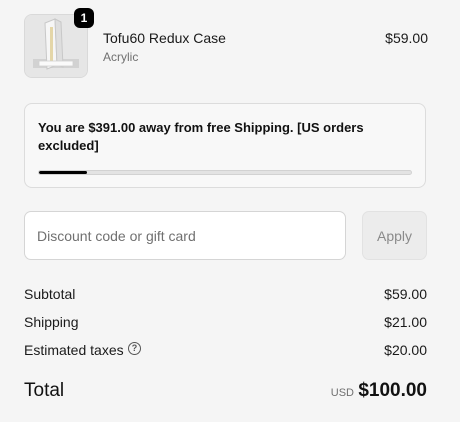 This screenshot has height=422, width=460. What do you see at coordinates (225, 393) in the screenshot?
I see `total-row: Total USD $100.00` at bounding box center [225, 393].